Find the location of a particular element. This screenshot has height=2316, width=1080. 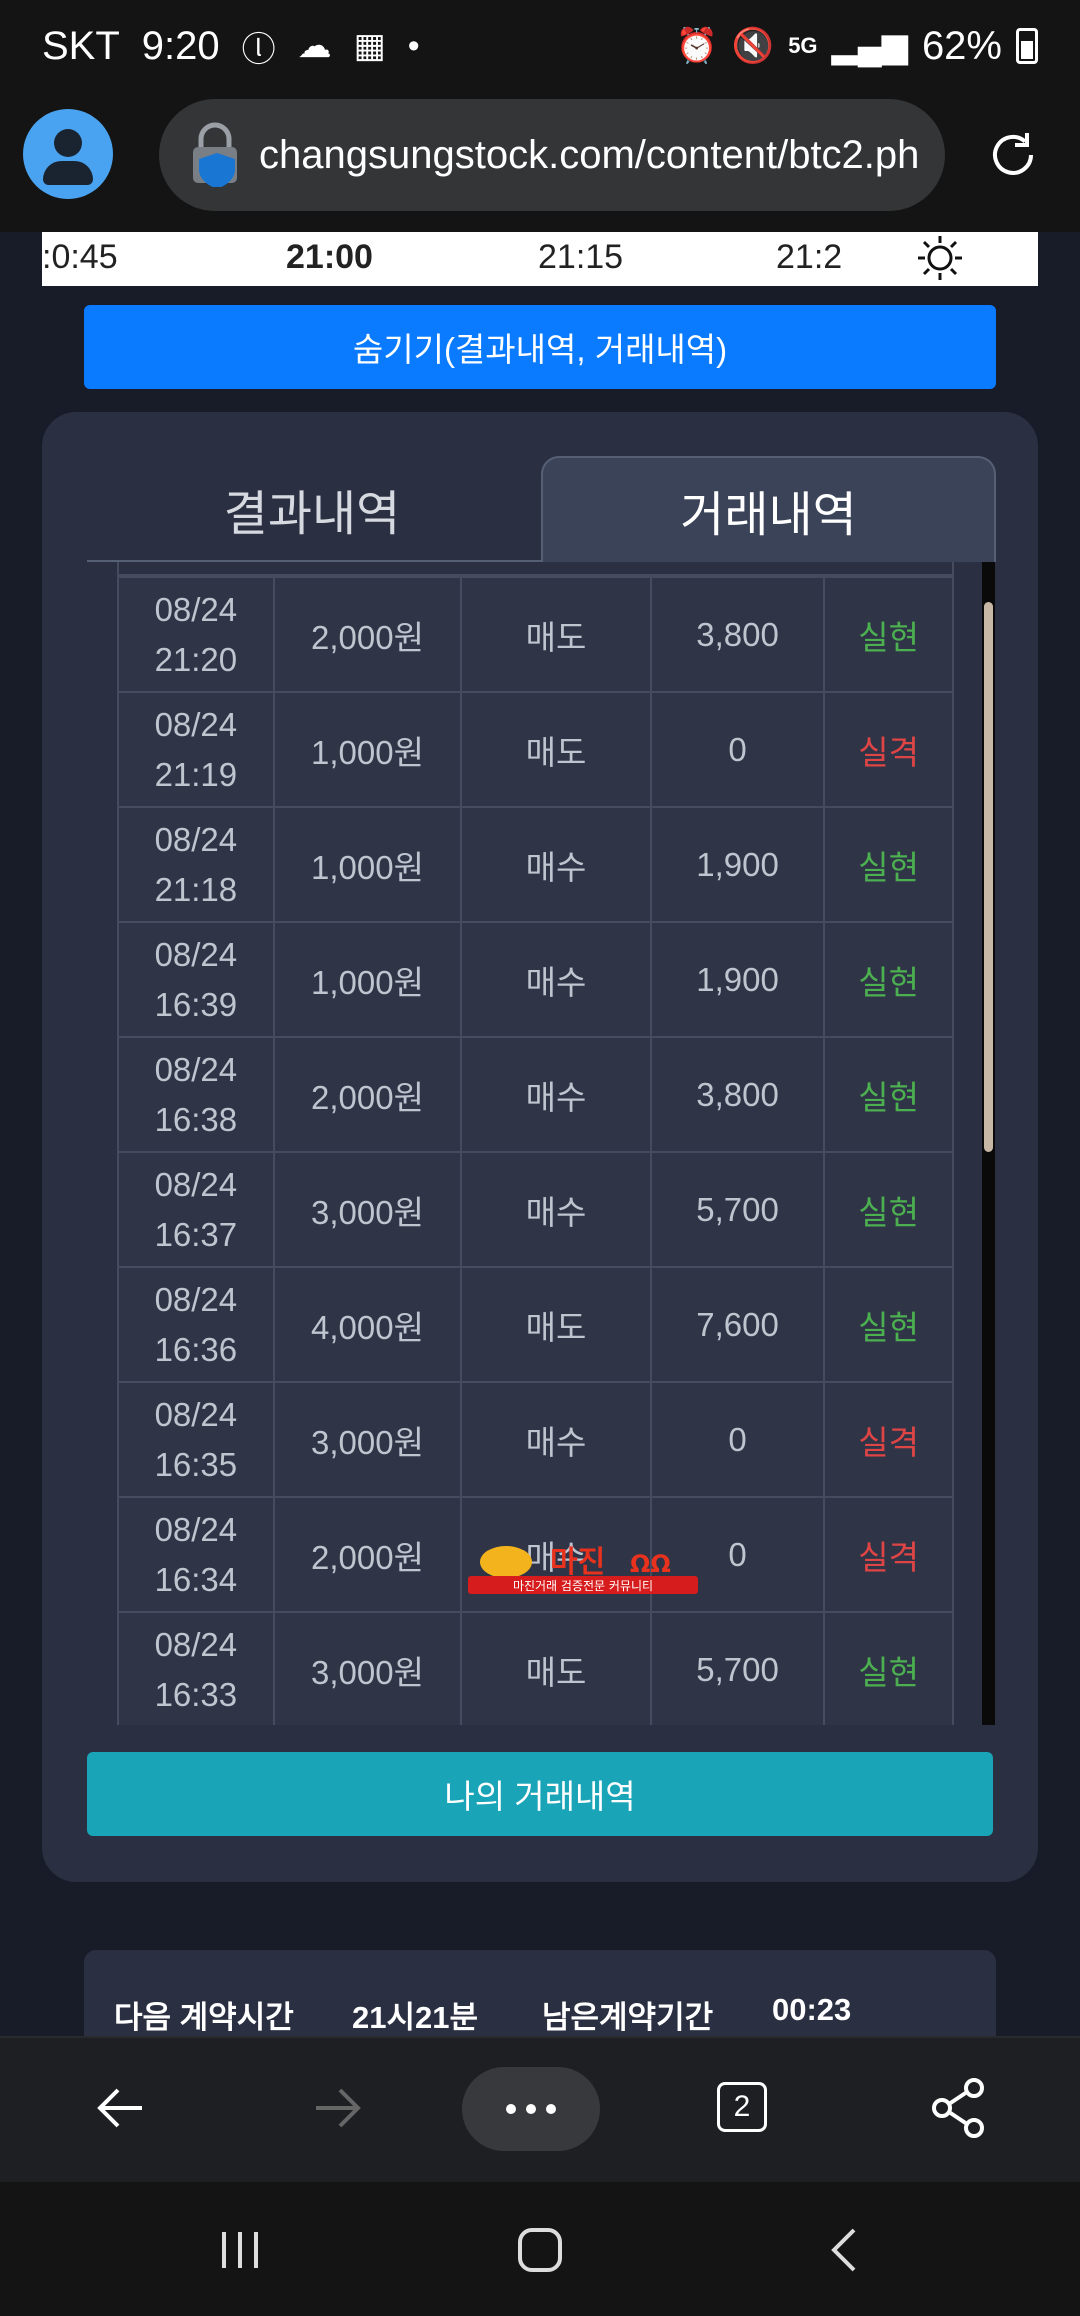

system-back-icon is located at coordinates (846, 2250).